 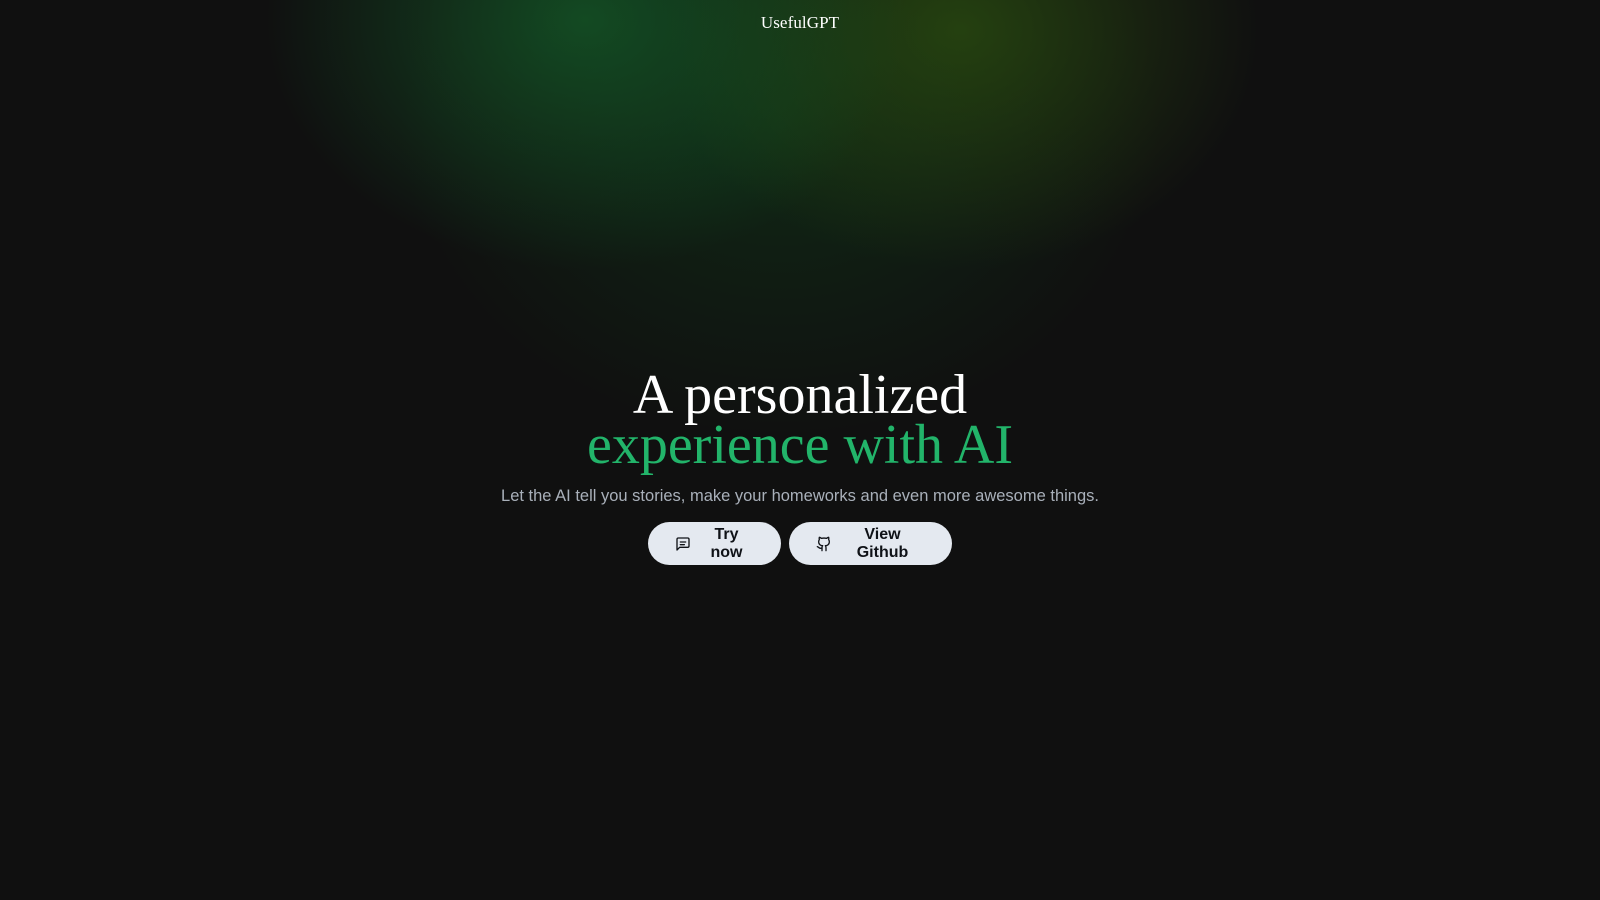 I want to click on github-icon, so click(x=824, y=544).